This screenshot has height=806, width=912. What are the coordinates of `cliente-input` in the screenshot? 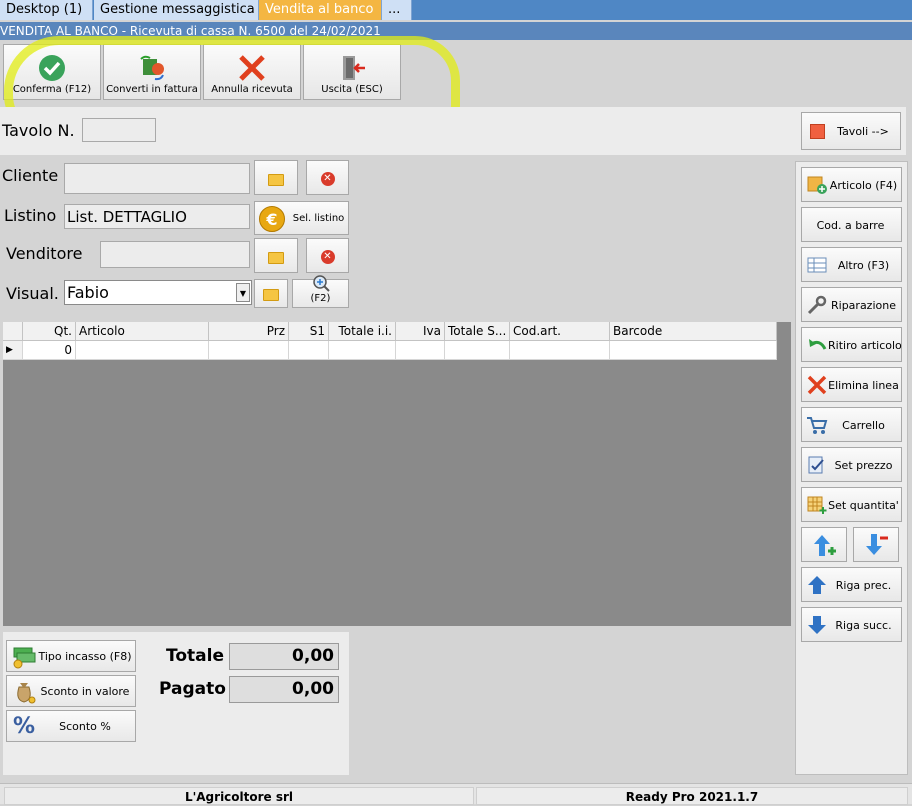 It's located at (157, 178).